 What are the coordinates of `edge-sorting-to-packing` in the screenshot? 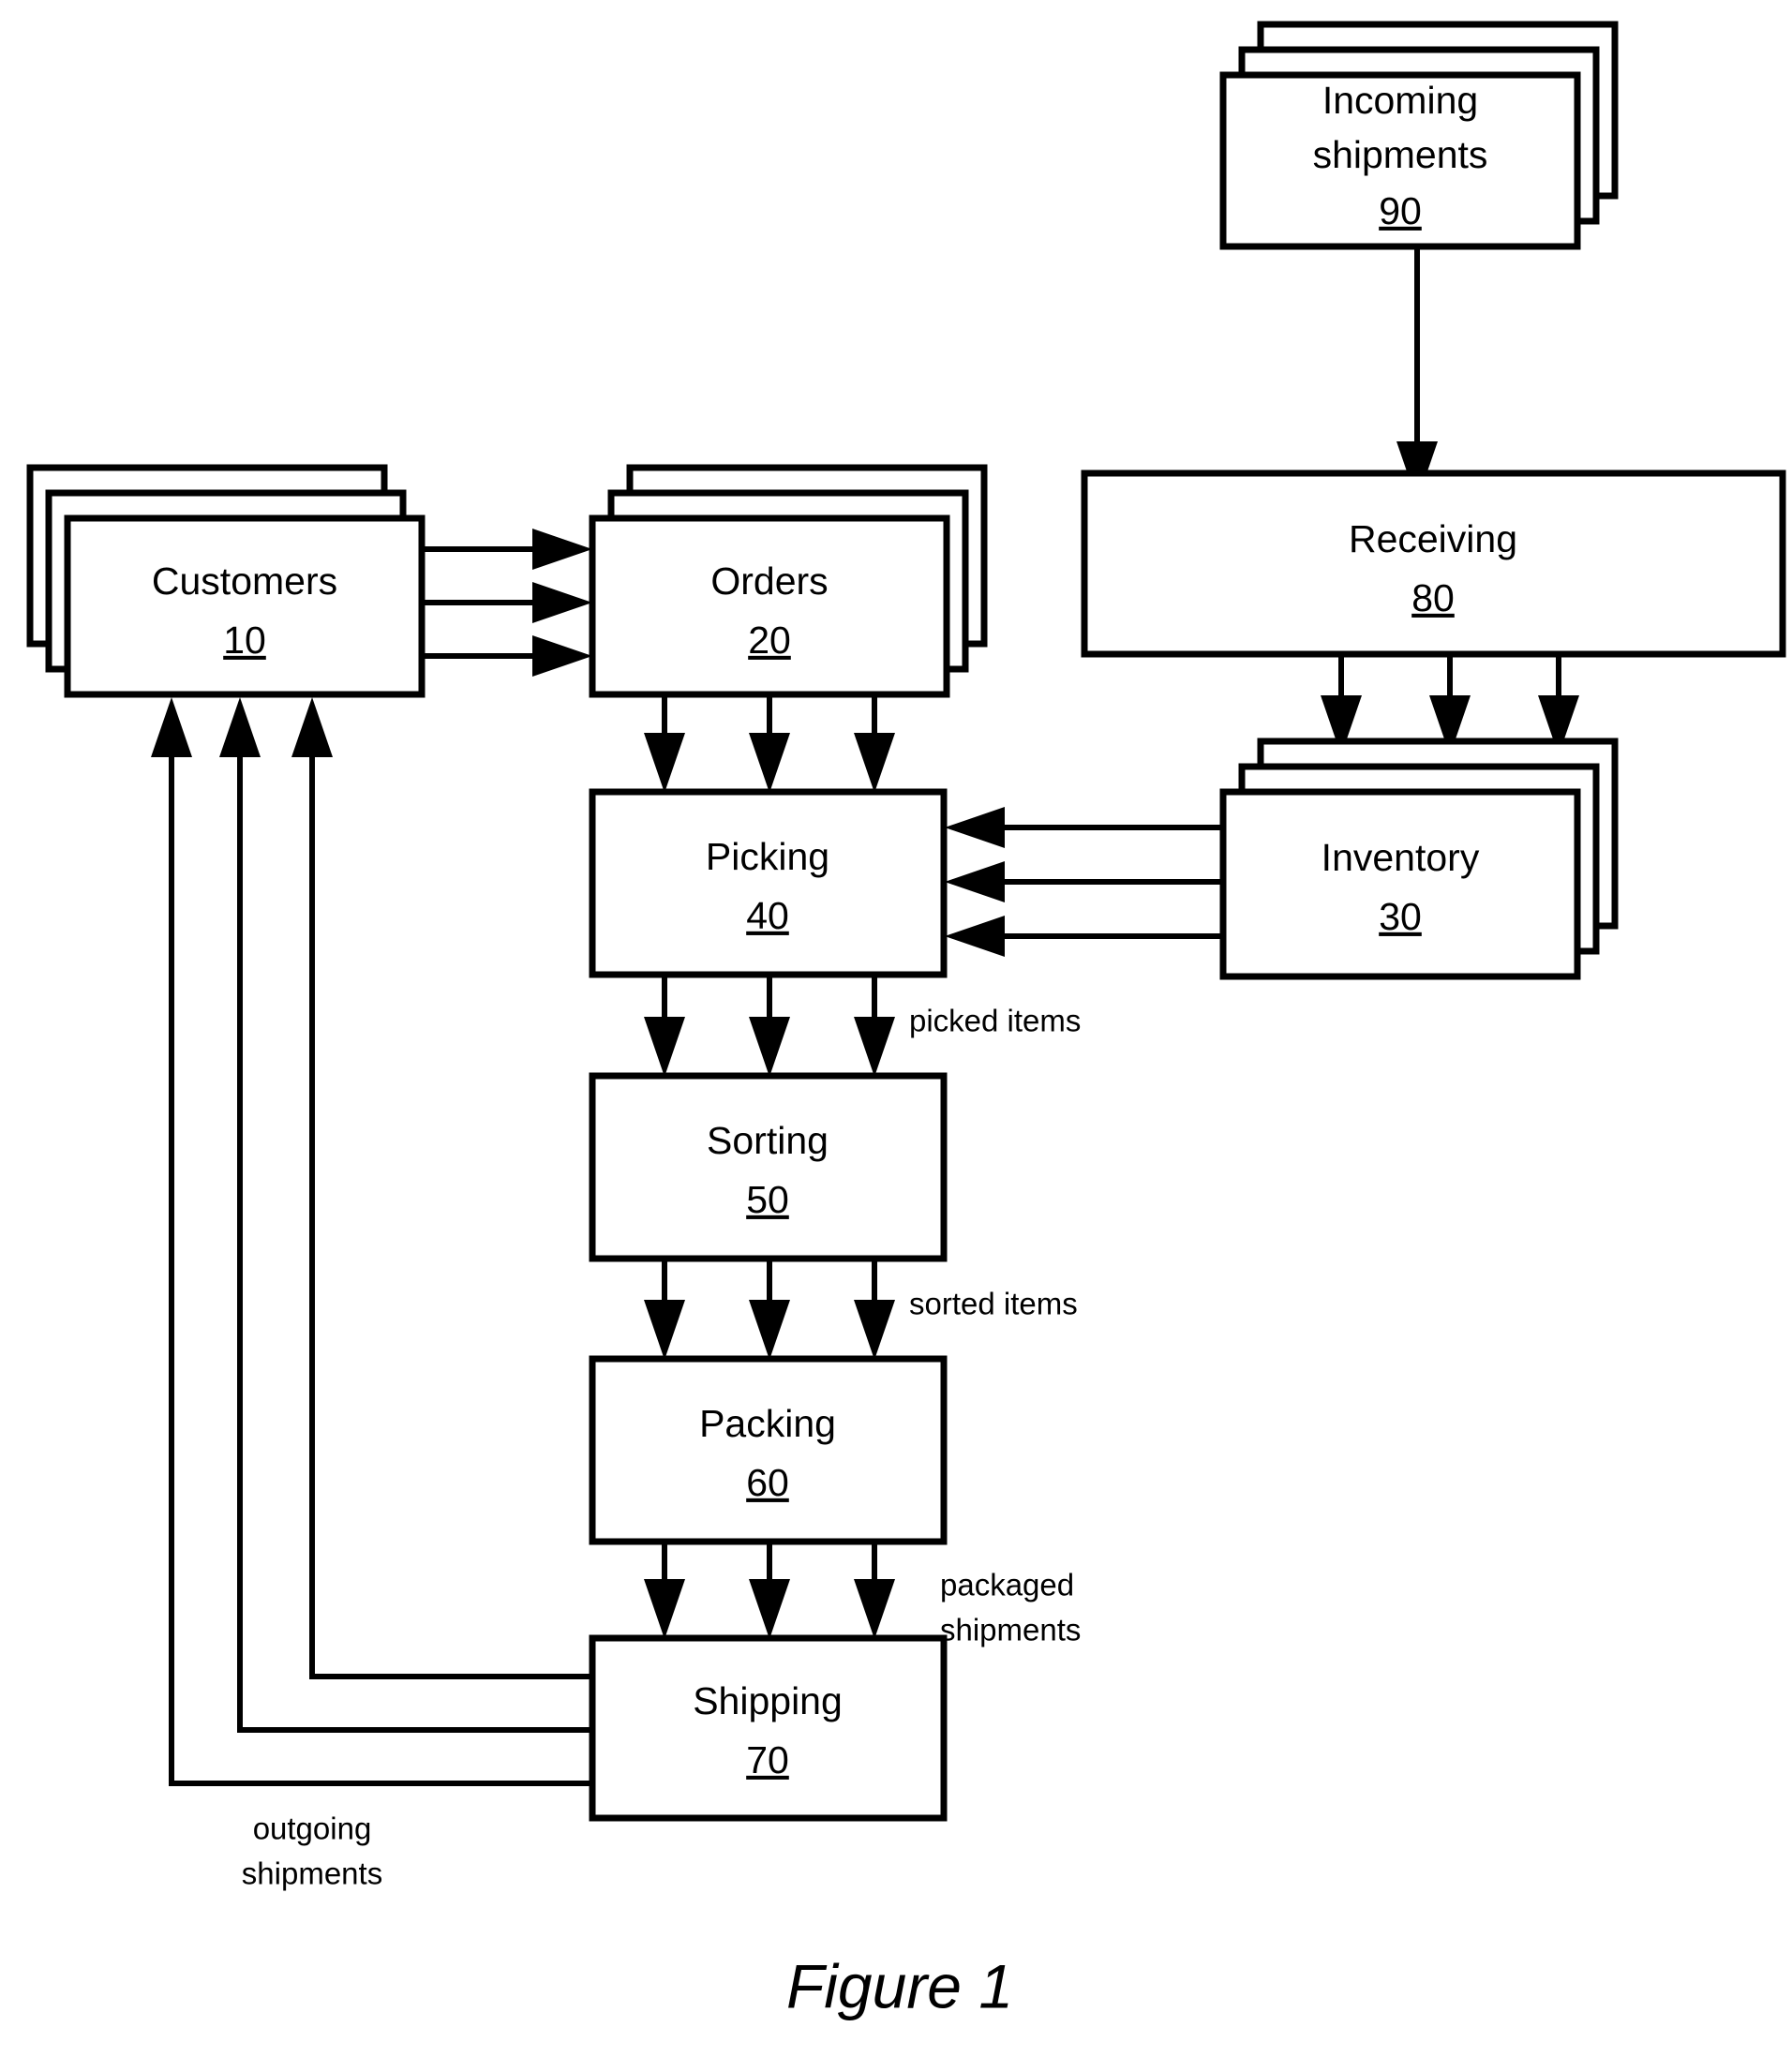 It's located at (769, 1309).